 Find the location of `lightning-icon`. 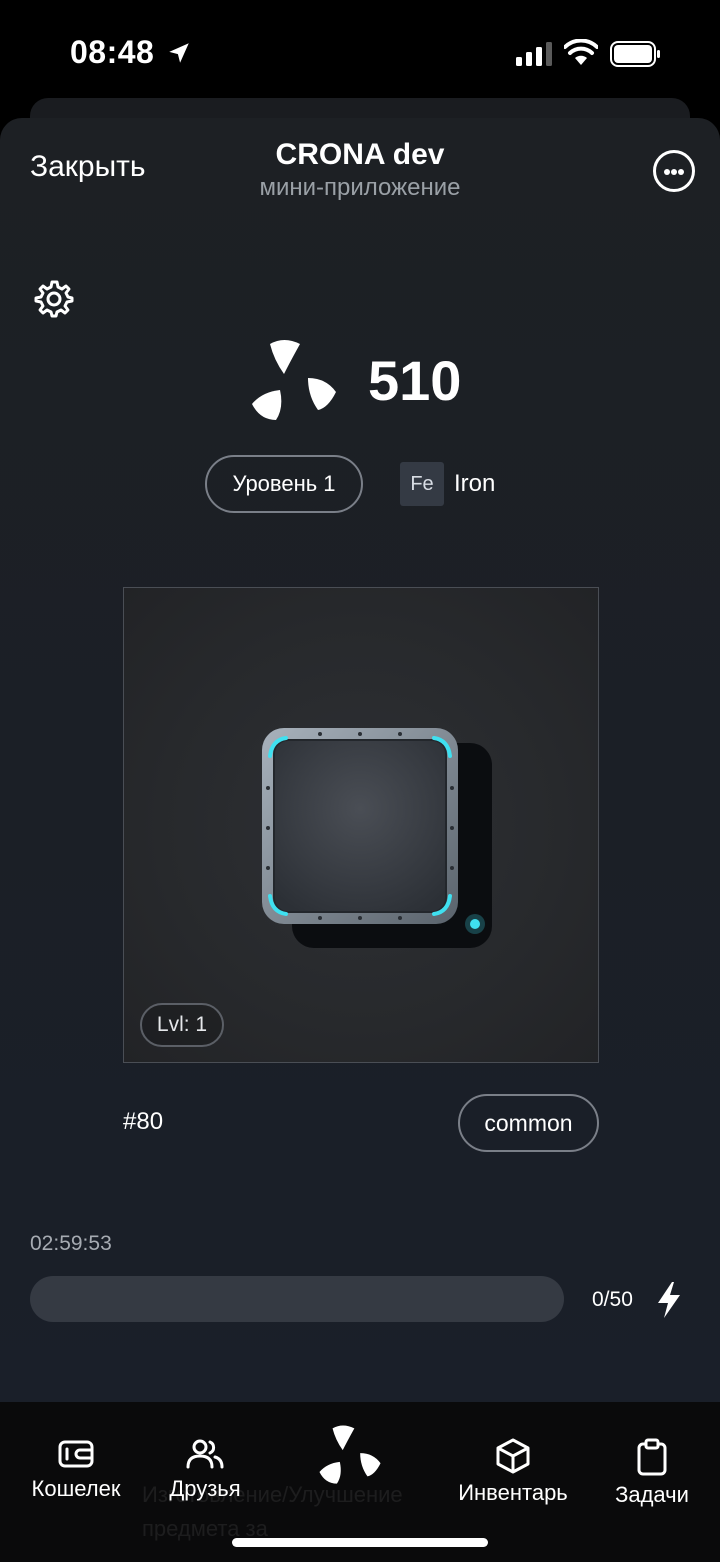

lightning-icon is located at coordinates (669, 1300).